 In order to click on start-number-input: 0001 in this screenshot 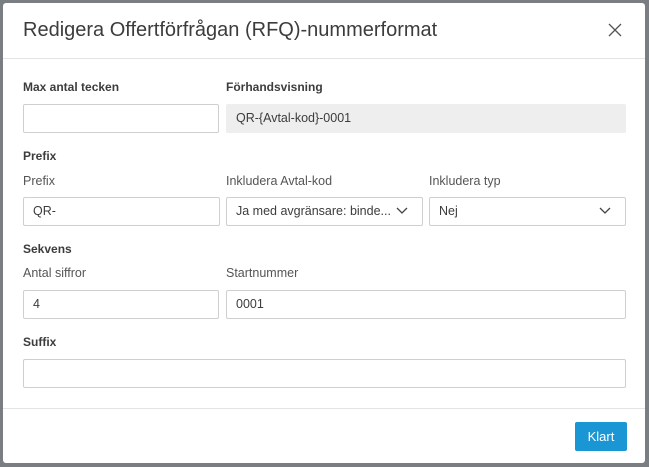, I will do `click(426, 304)`.